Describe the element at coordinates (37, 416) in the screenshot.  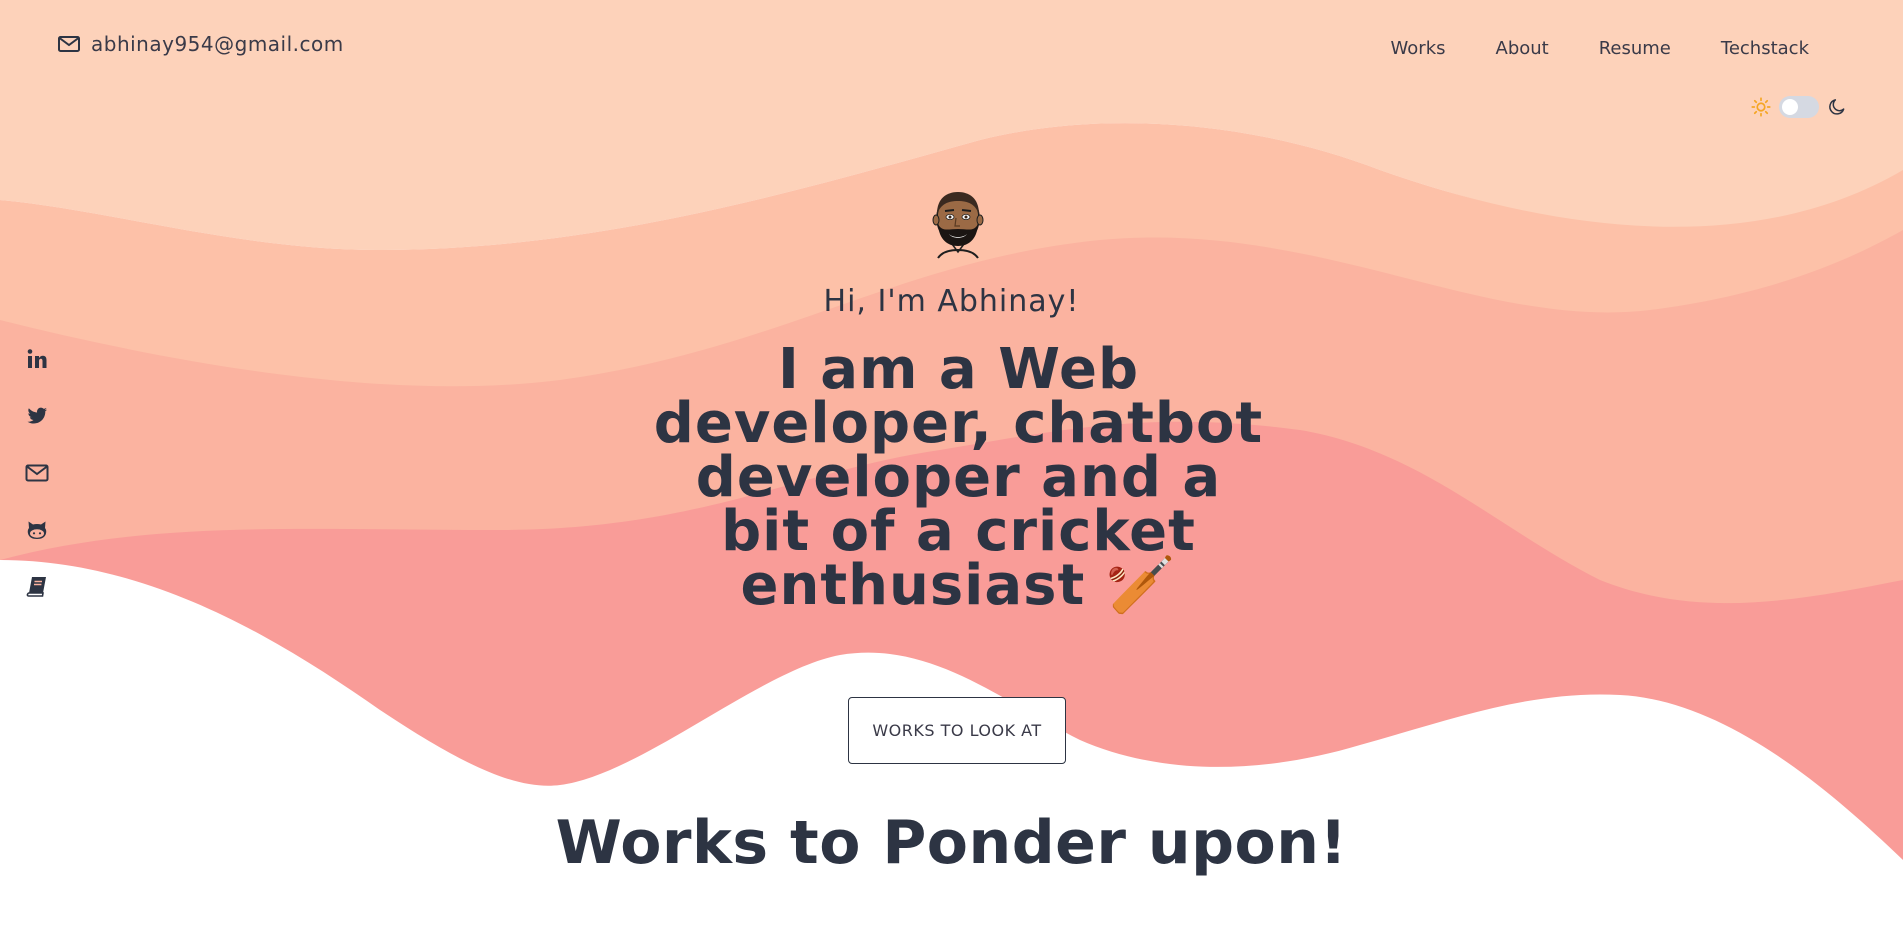
I see `twitter-icon` at that location.